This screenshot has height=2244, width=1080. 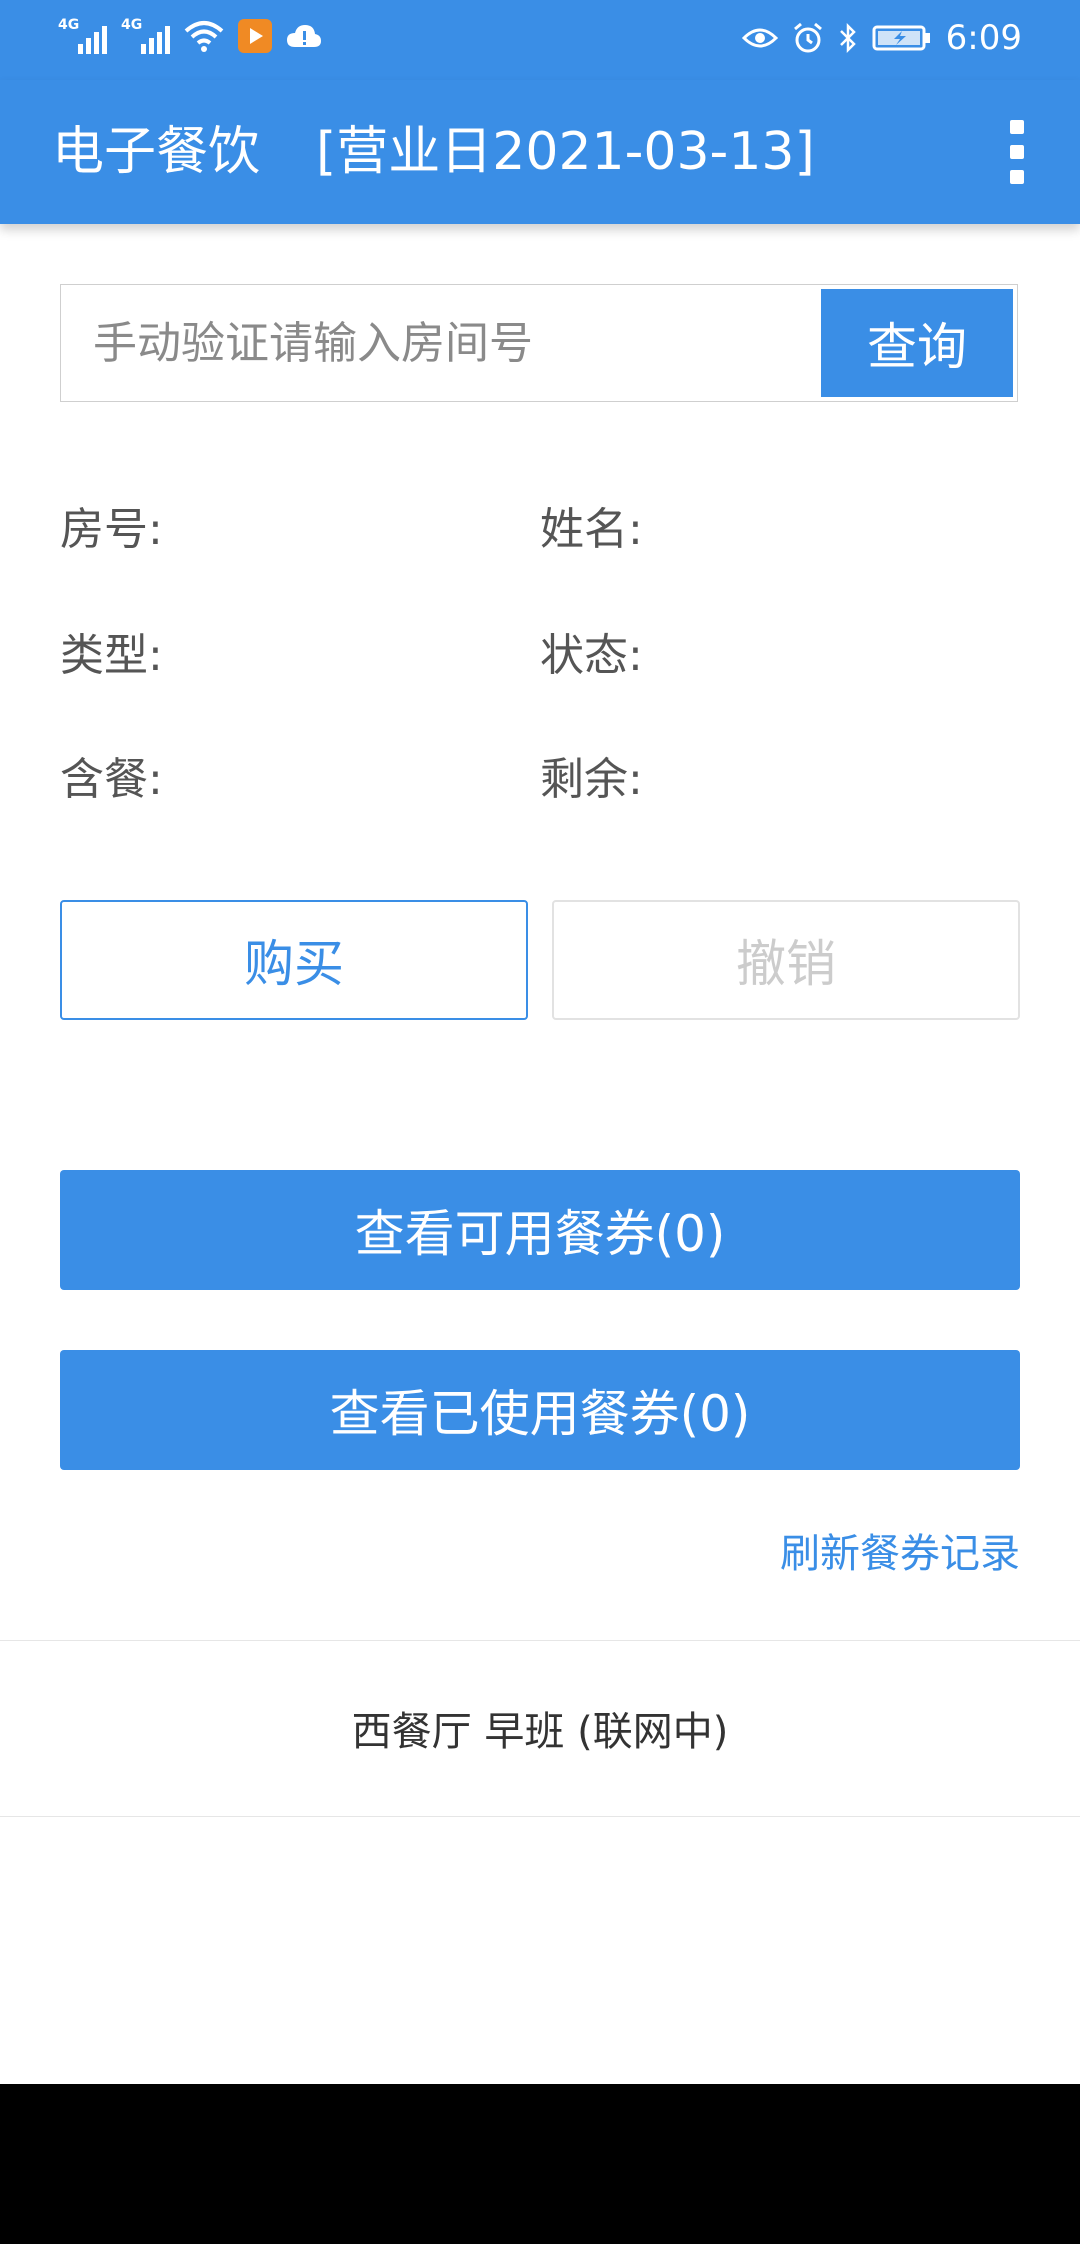 What do you see at coordinates (204, 36) in the screenshot?
I see `wifi-icon` at bounding box center [204, 36].